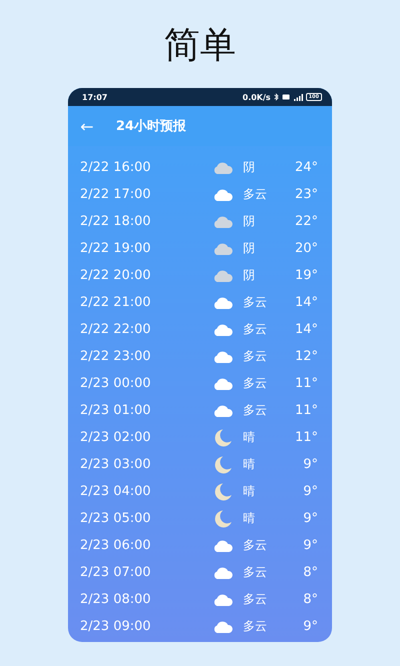 The width and height of the screenshot is (400, 666). Describe the element at coordinates (297, 97) in the screenshot. I see `signal-icon` at that location.